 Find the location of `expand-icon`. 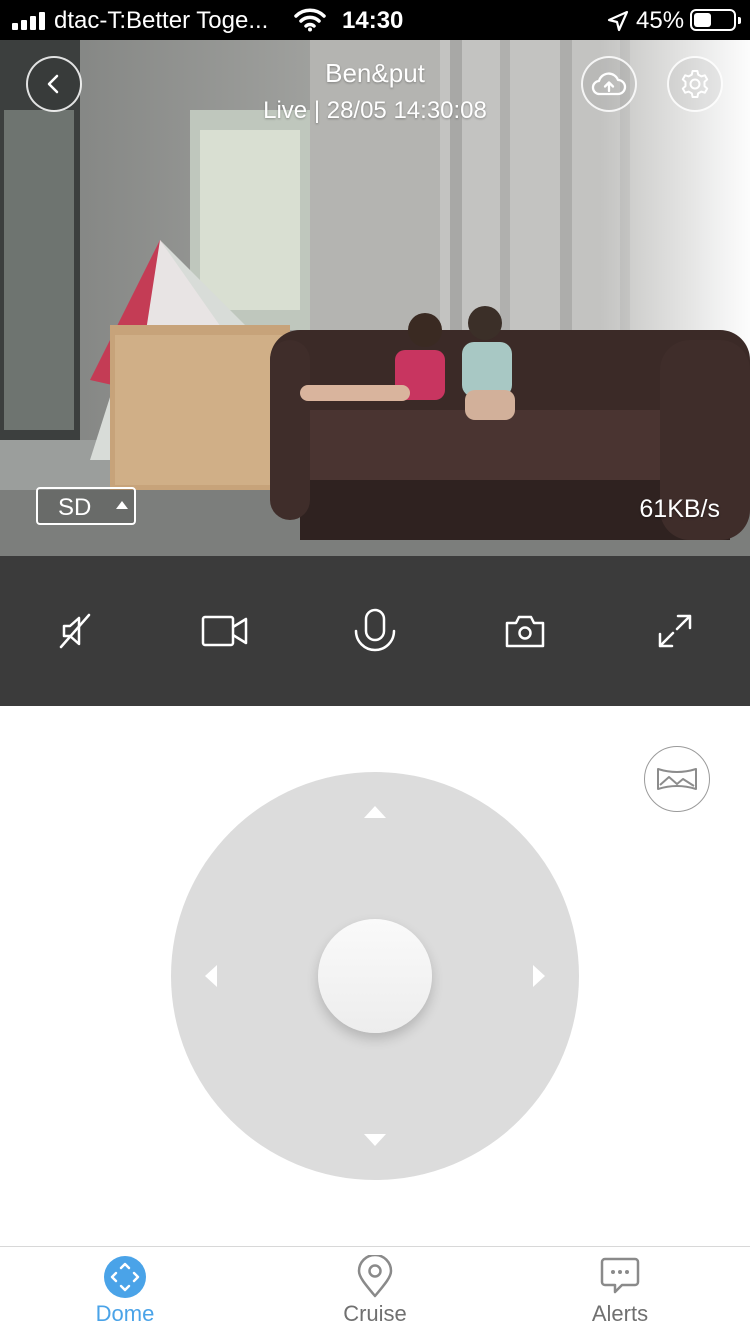

expand-icon is located at coordinates (675, 631).